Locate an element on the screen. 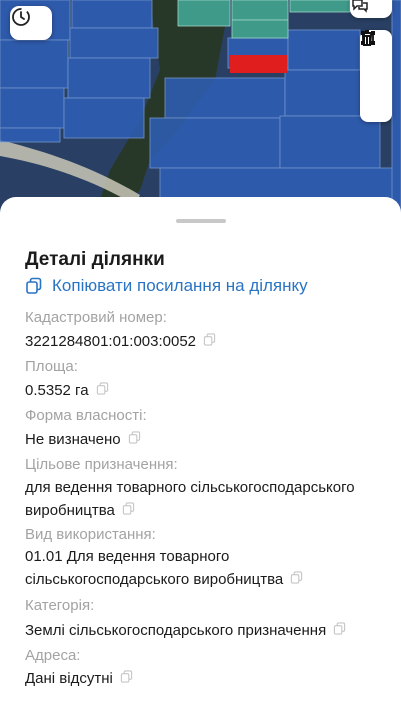  area-value: 0.5352 га is located at coordinates (57, 390).